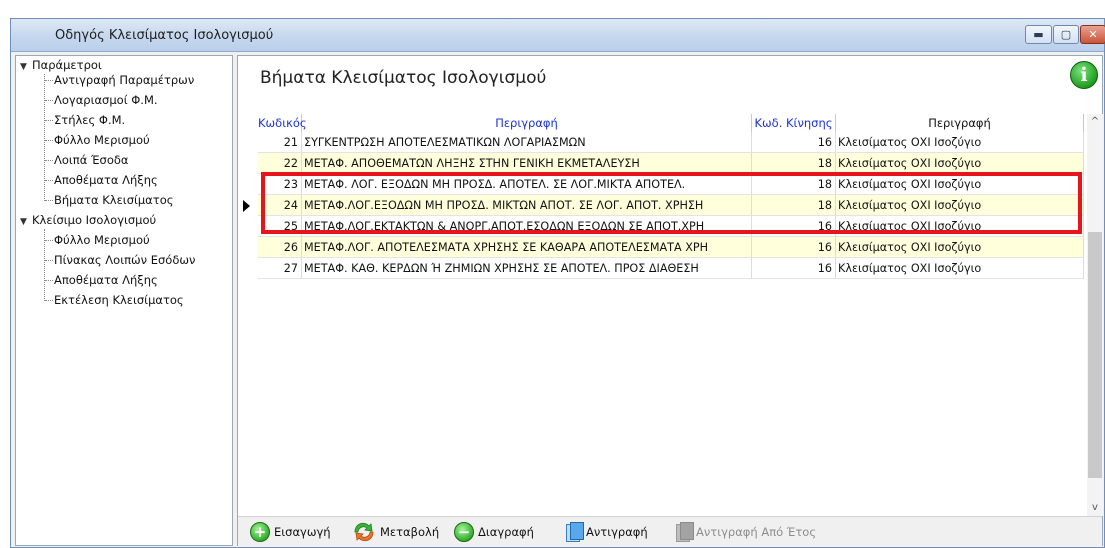 This screenshot has width=1105, height=548. I want to click on tree-item: Λογαριασμοί Φ.Μ., so click(106, 100).